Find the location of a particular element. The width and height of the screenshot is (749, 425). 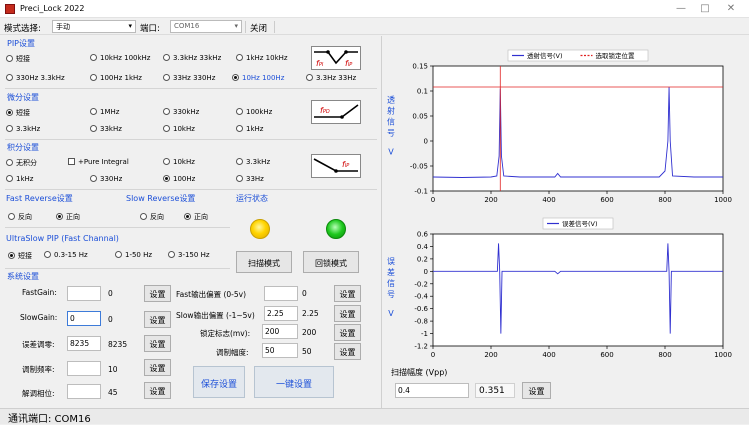

svg-text: fIP is located at coordinates (345, 164).